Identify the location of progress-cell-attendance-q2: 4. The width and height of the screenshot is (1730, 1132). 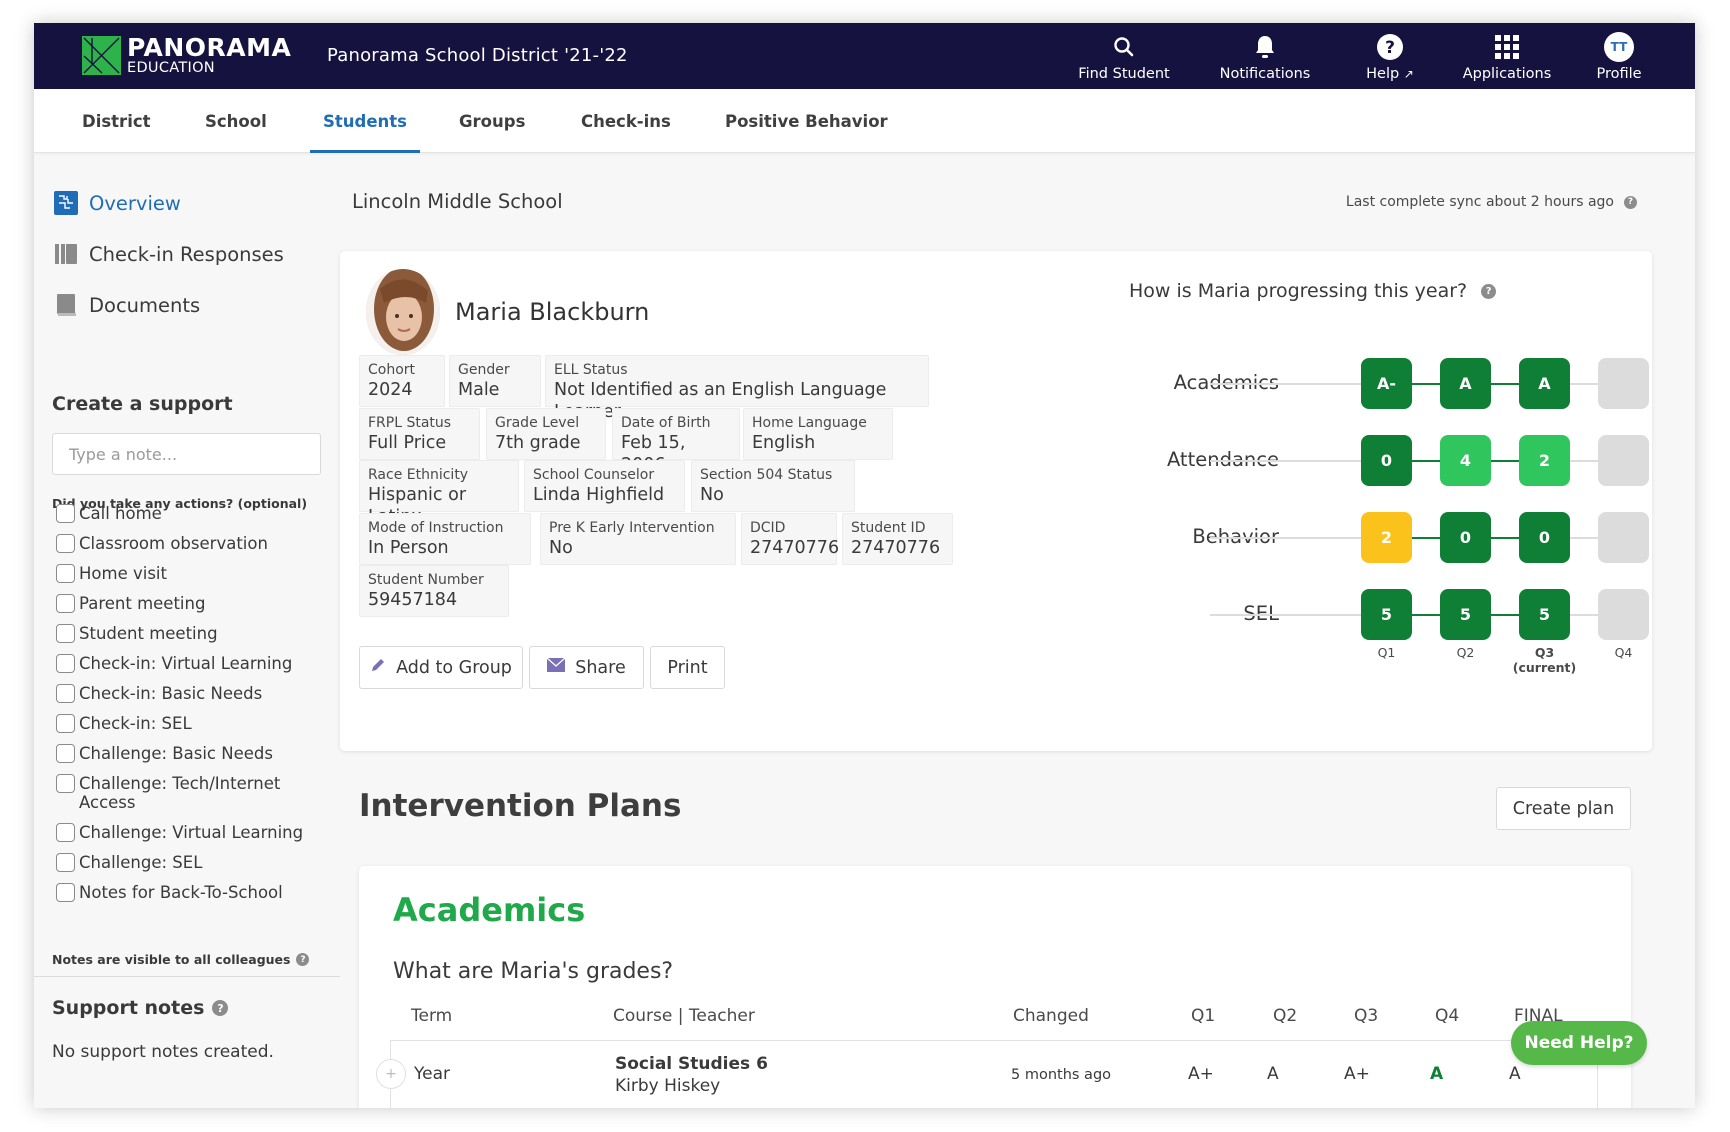
(1465, 460).